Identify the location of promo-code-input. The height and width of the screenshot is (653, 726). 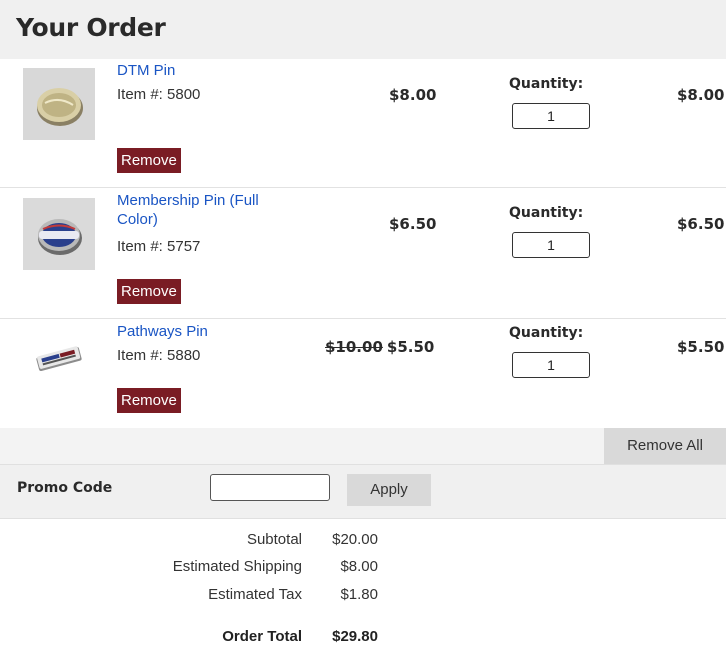
(270, 487).